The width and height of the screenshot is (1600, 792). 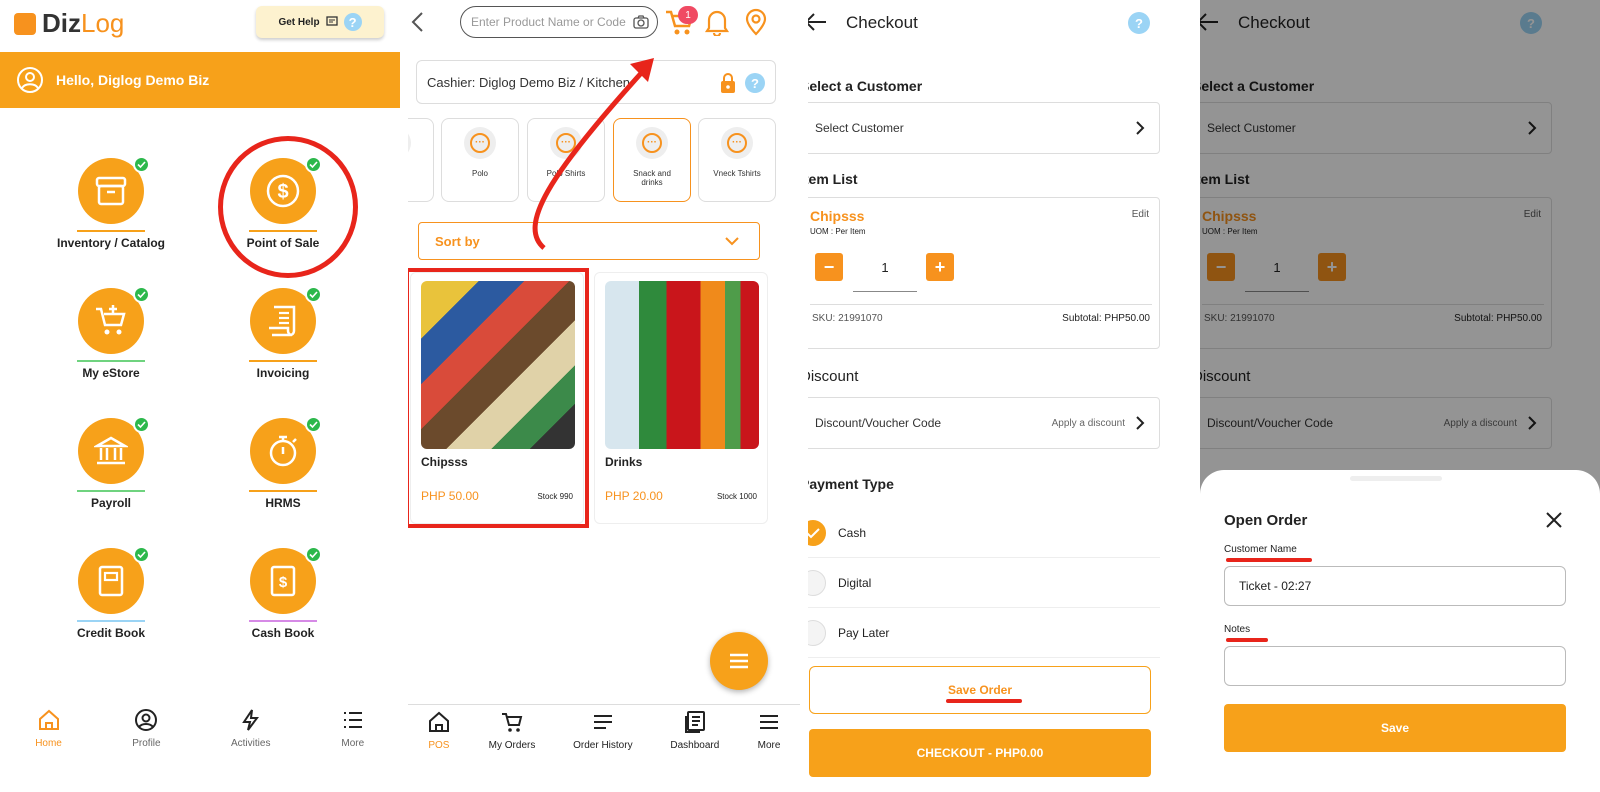 I want to click on section-heading: Item List, so click(x=833, y=179).